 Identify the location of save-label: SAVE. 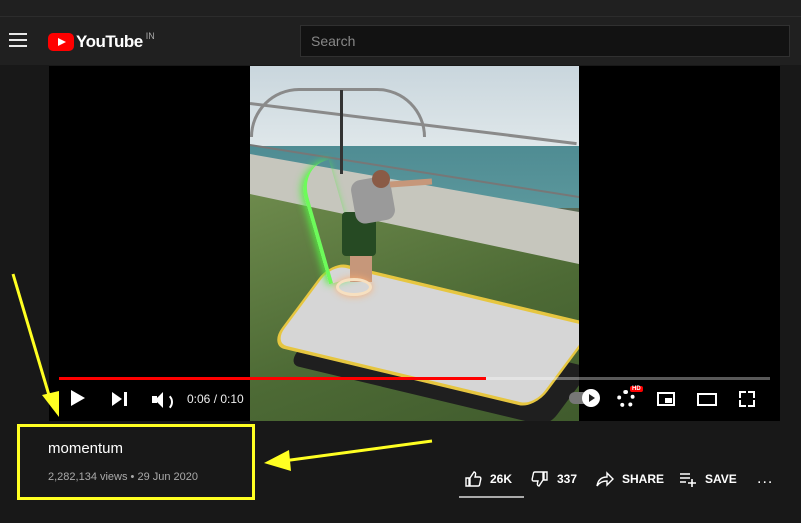
(721, 479).